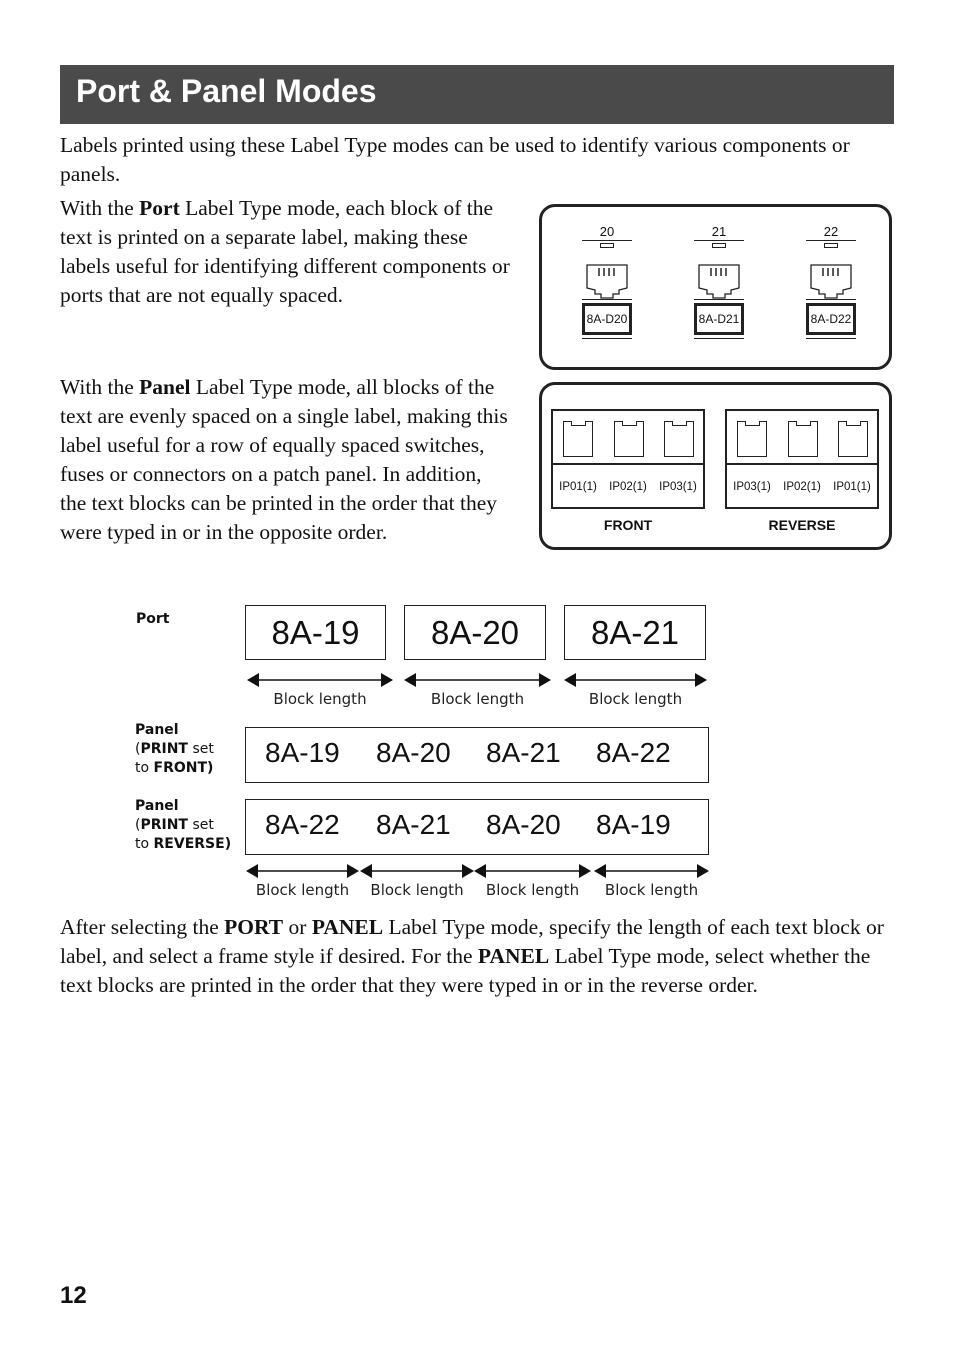  What do you see at coordinates (159, 208) in the screenshot?
I see `port-paragraph-bold: Port` at bounding box center [159, 208].